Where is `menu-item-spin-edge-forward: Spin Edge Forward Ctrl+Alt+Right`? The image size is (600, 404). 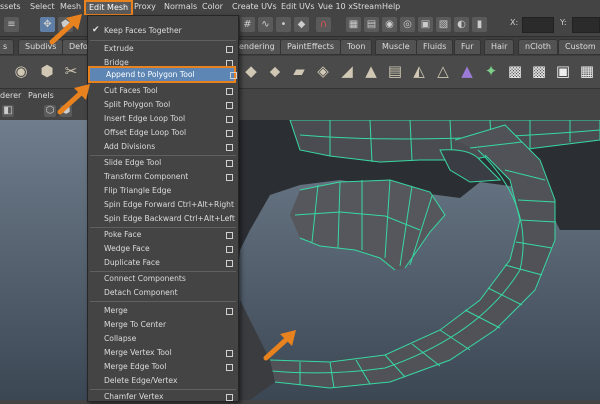
menu-item-spin-edge-forward: Spin Edge Forward Ctrl+Alt+Right is located at coordinates (163, 205).